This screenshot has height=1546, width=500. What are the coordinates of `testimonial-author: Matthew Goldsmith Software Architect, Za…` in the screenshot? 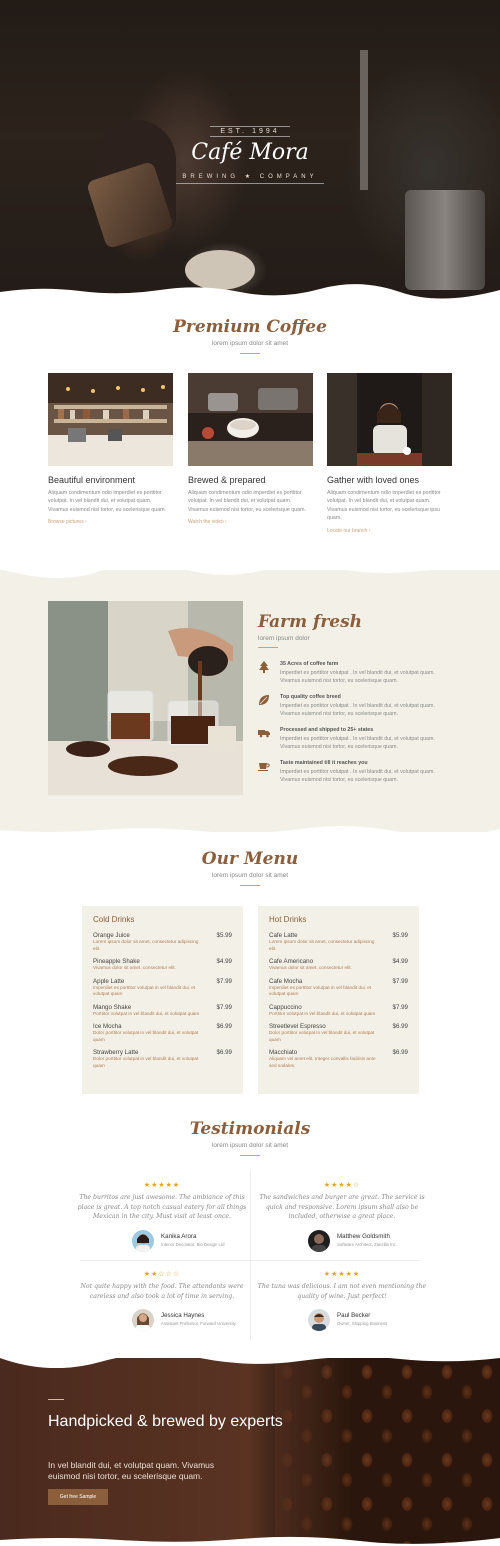 It's located at (342, 1241).